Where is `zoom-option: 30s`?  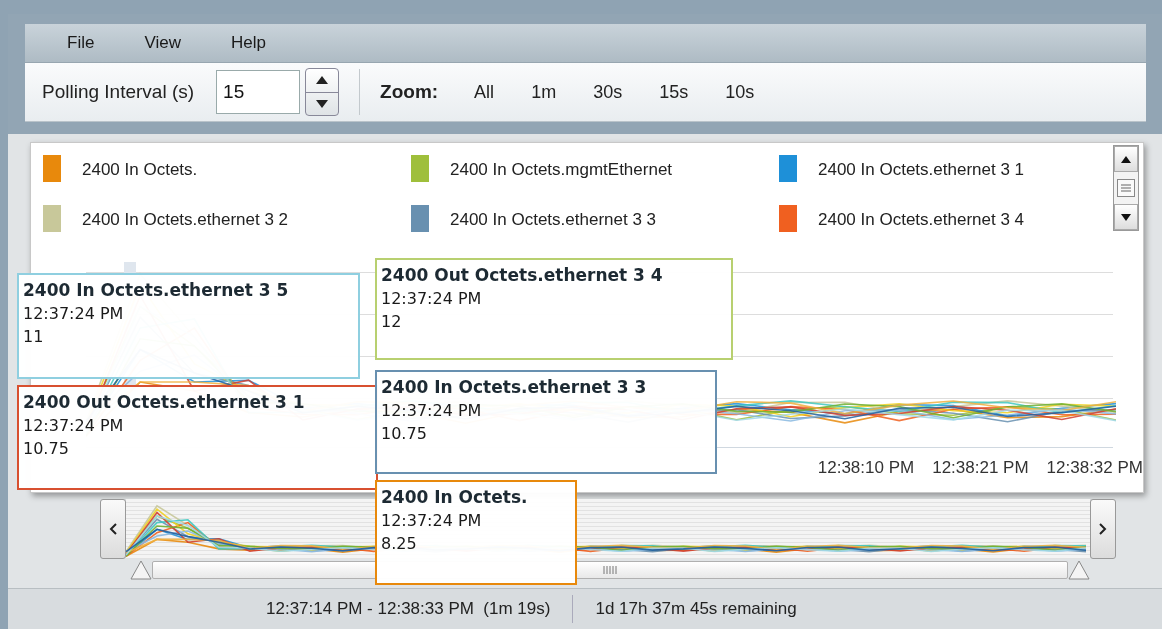
zoom-option: 30s is located at coordinates (608, 92).